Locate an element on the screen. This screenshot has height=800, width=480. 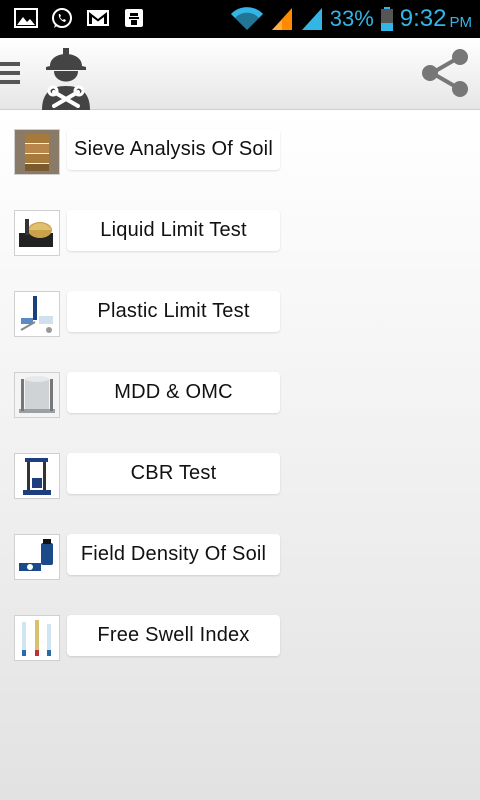
liquid-limit-button: Liquid Limit Test is located at coordinates (173, 230).